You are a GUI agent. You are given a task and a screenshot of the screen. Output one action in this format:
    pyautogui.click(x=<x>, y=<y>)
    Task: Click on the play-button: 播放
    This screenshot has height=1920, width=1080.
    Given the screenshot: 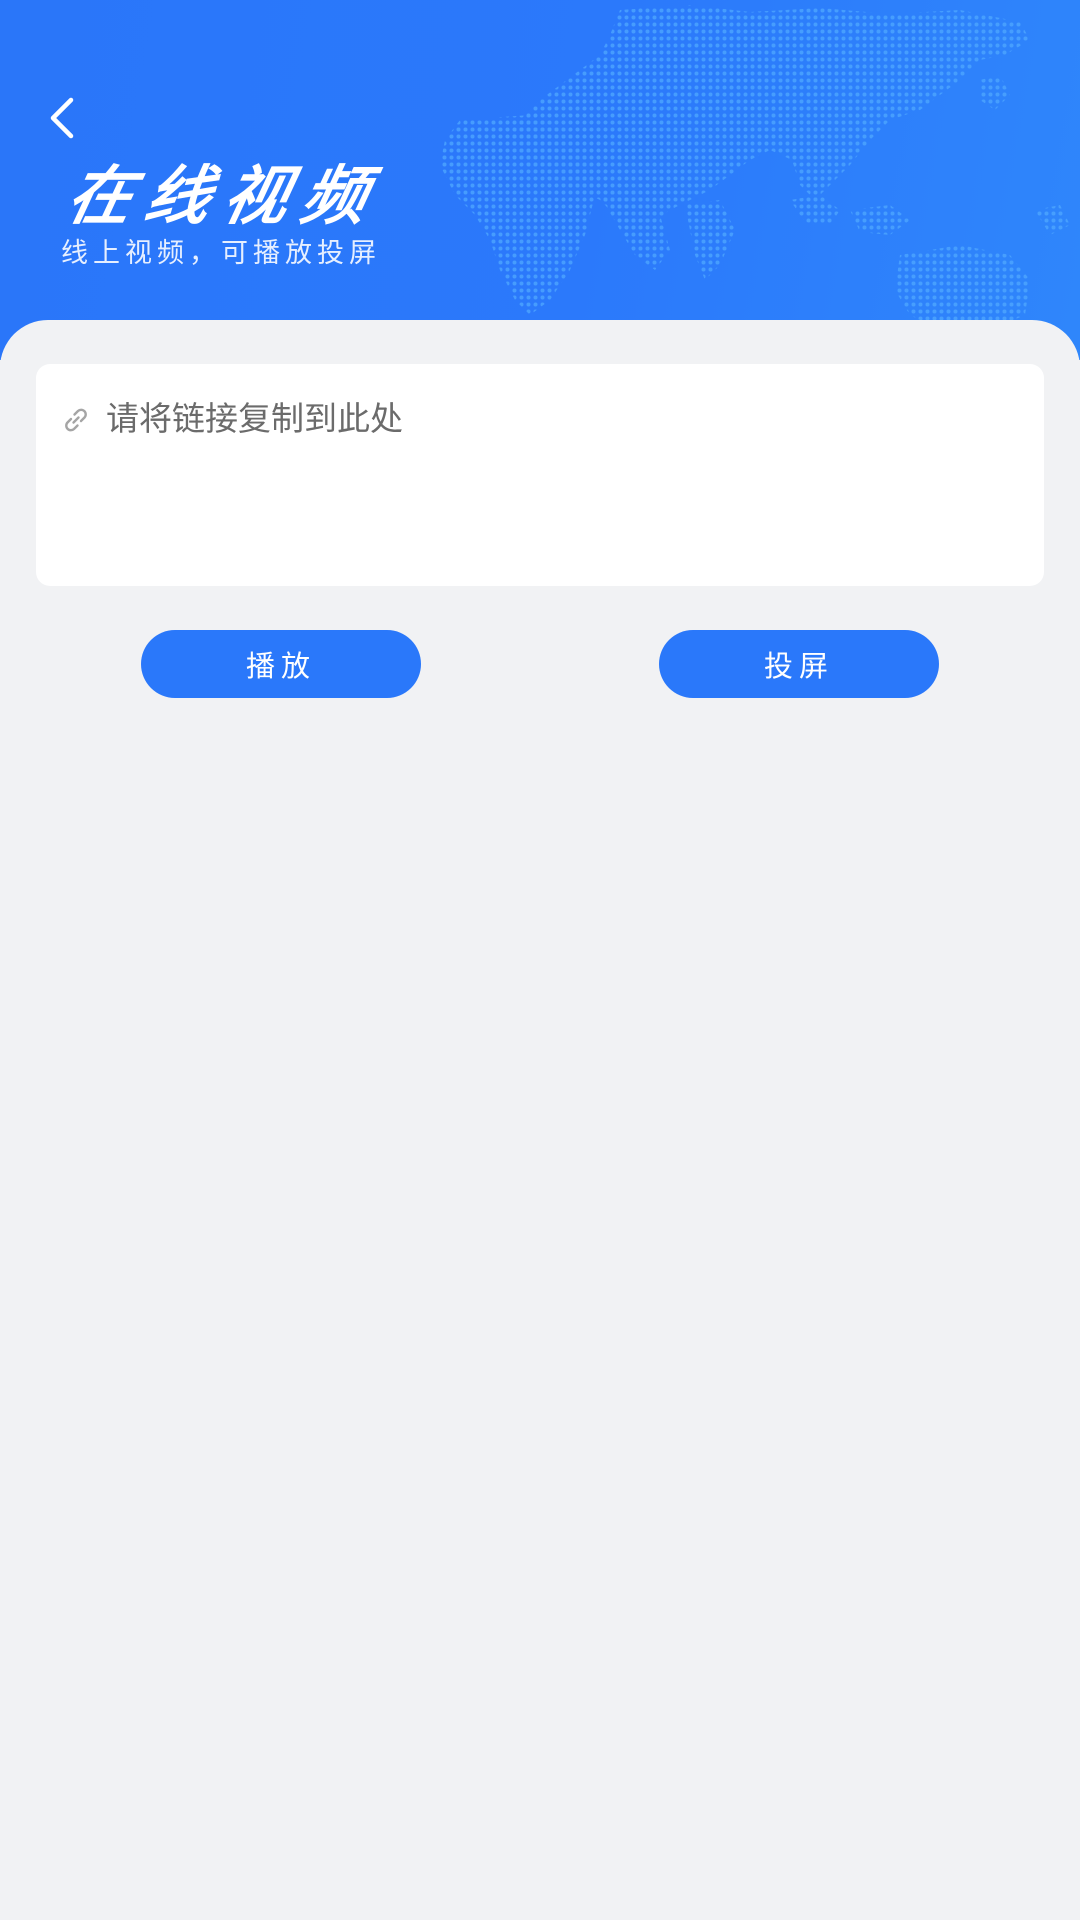 What is the action you would take?
    pyautogui.click(x=281, y=664)
    